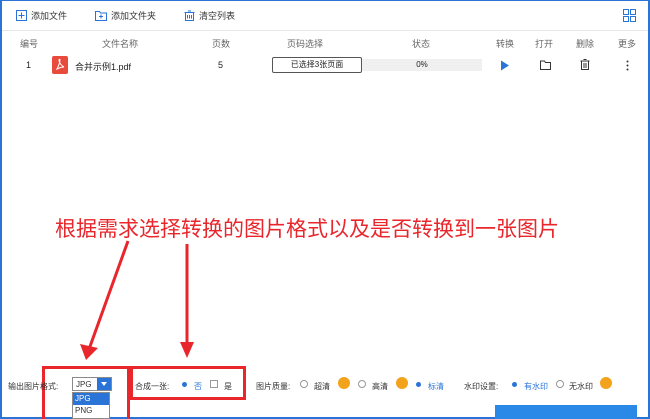  Describe the element at coordinates (91, 399) in the screenshot. I see `format-option-jpg: JPG` at that location.